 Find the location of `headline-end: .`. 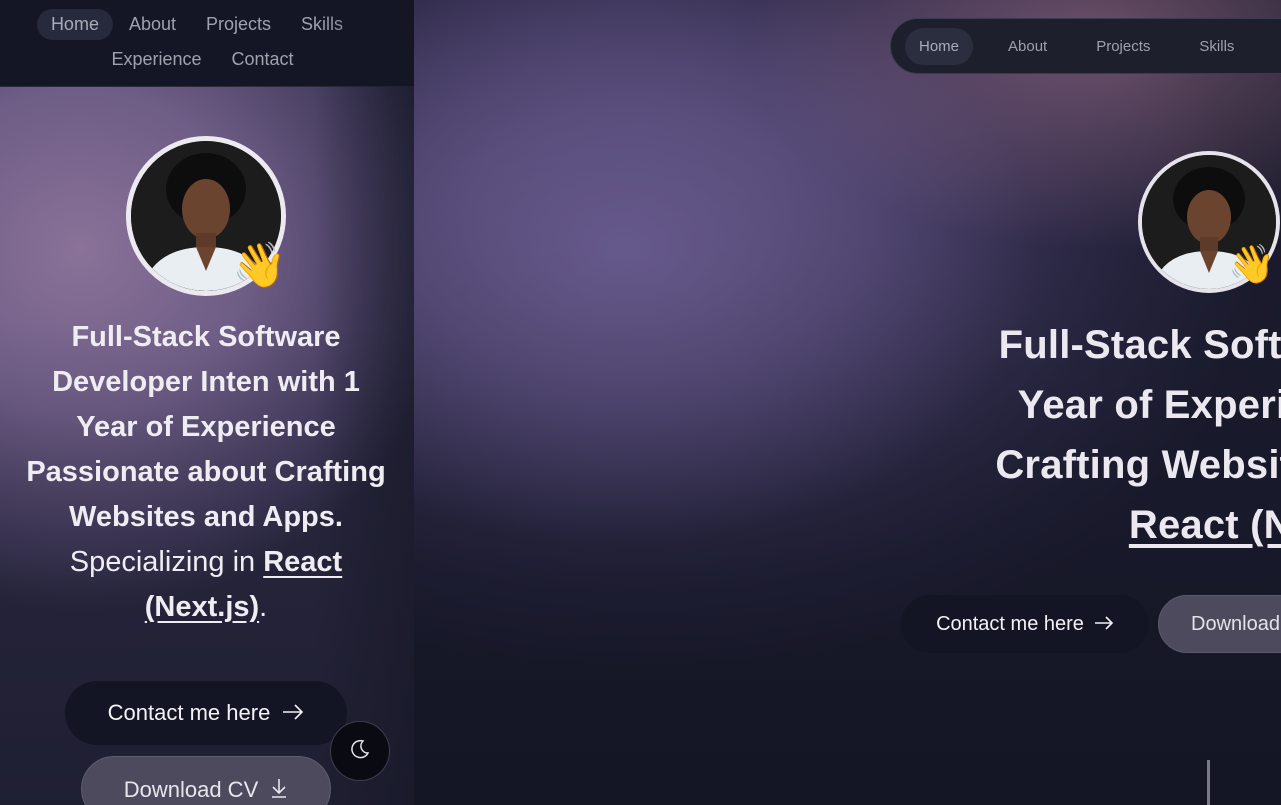

headline-end: . is located at coordinates (263, 607).